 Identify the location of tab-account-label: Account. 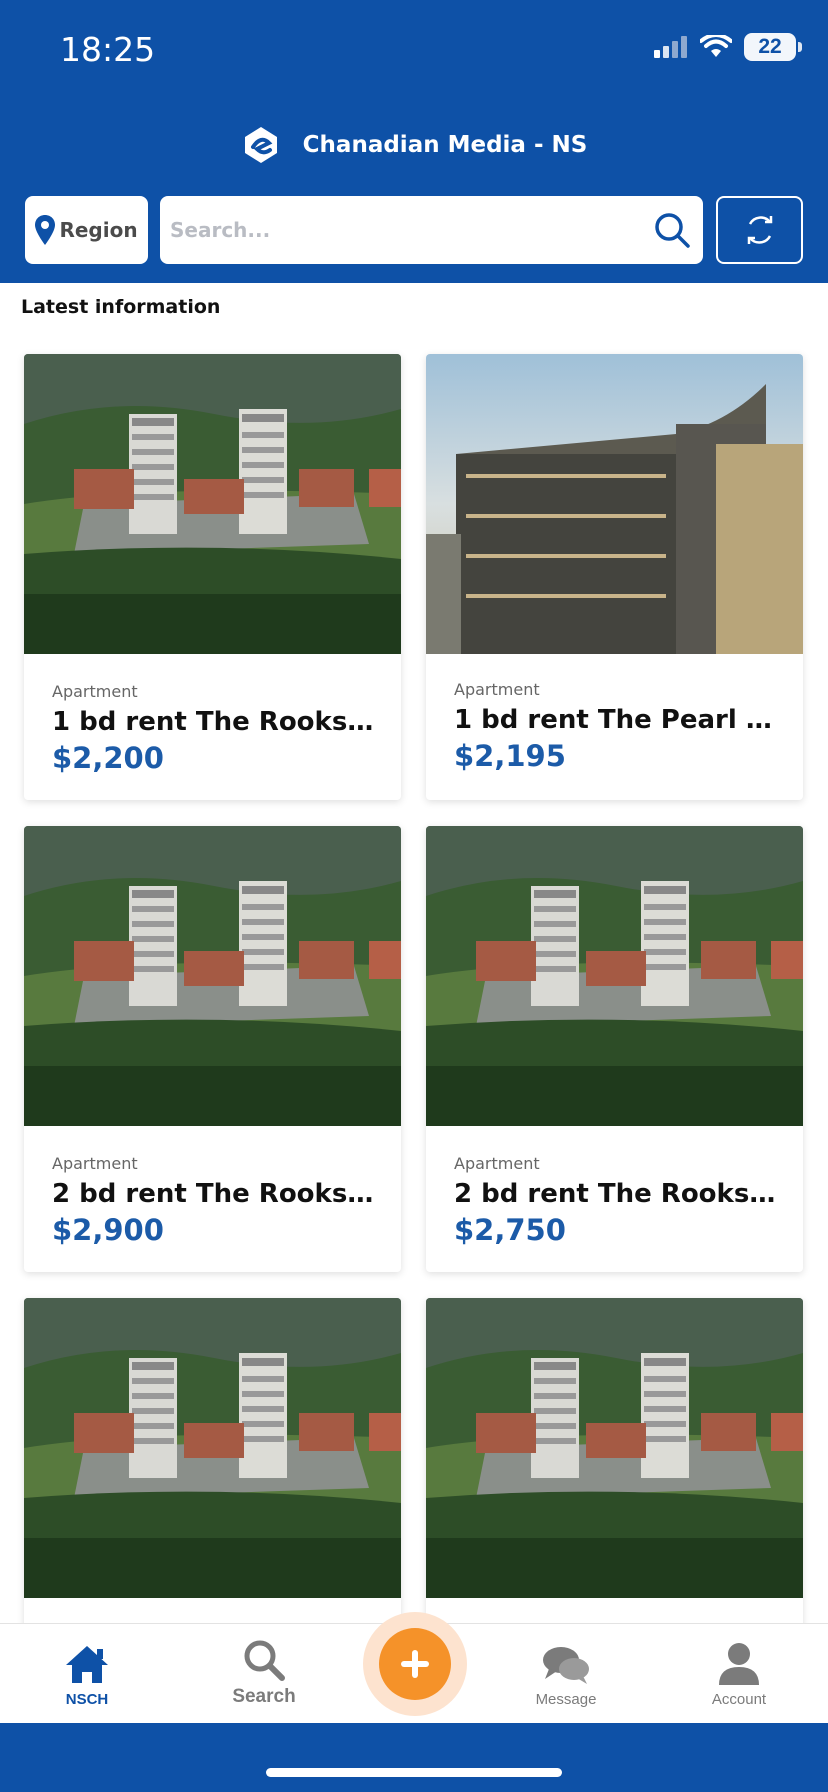
(739, 1699).